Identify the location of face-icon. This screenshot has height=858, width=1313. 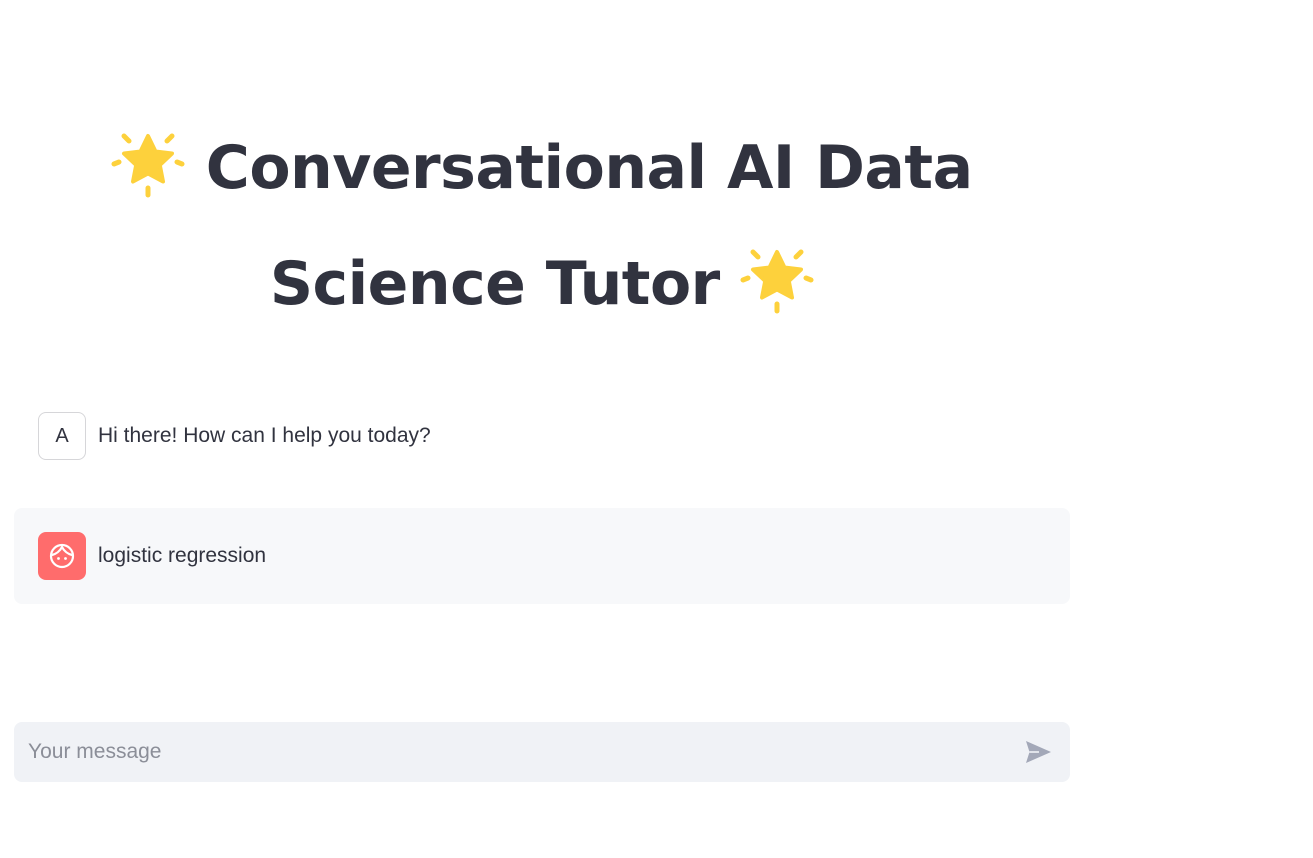
(62, 556).